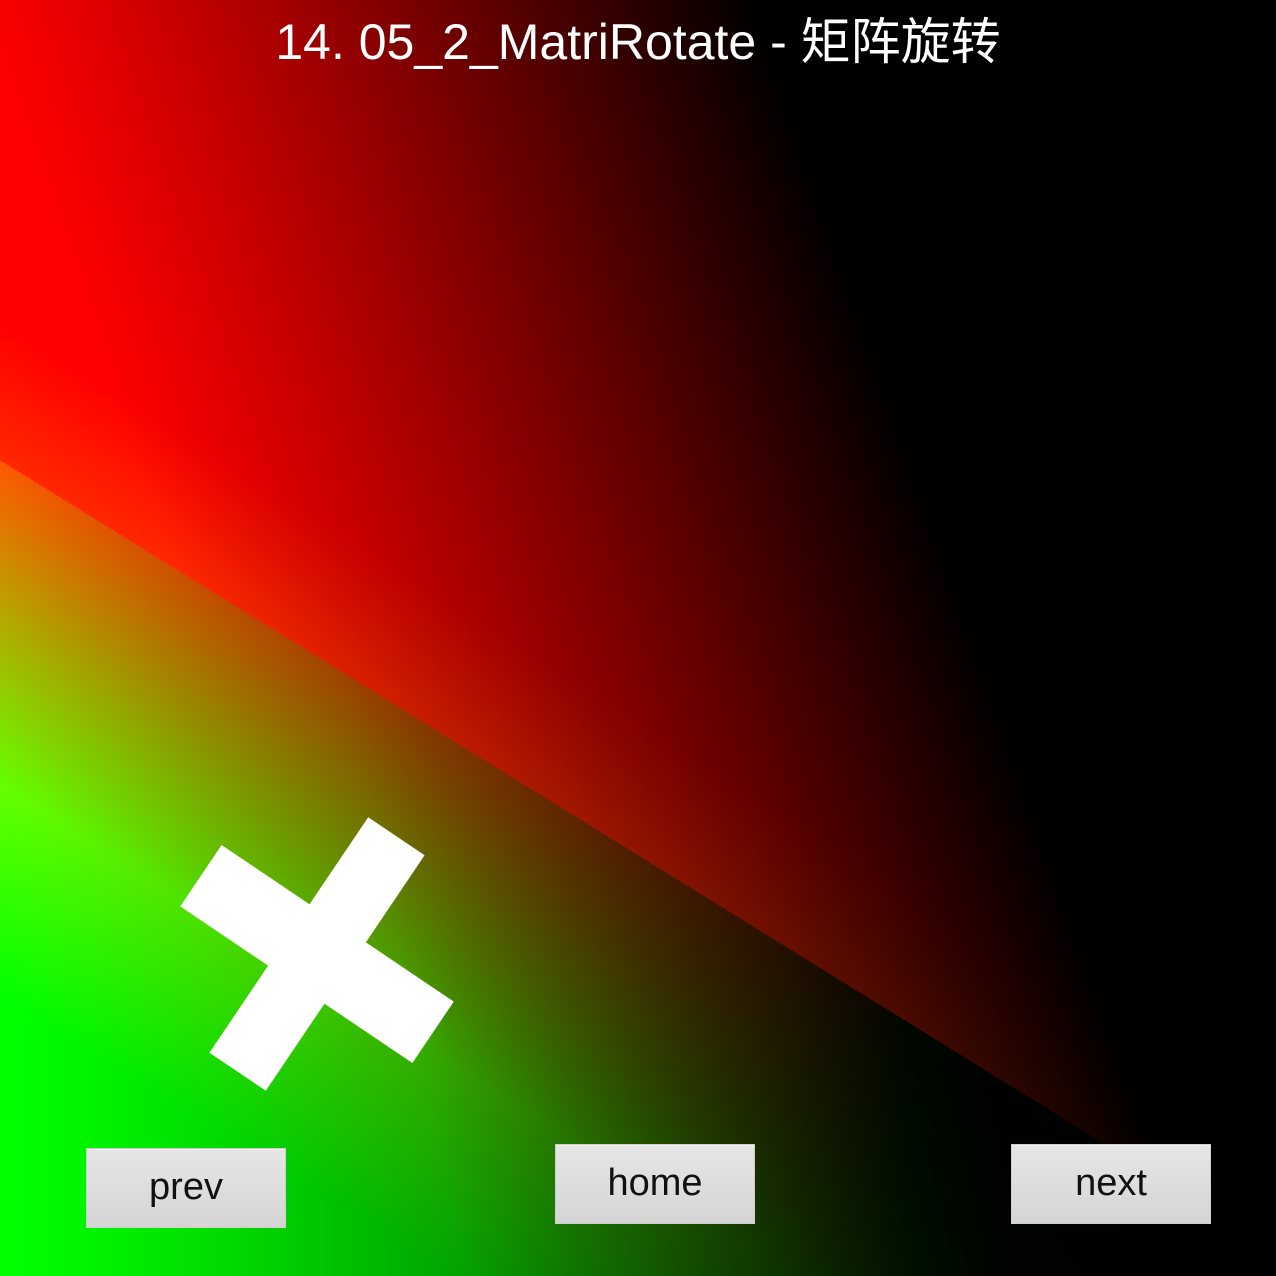 This screenshot has width=1276, height=1276. Describe the element at coordinates (638, 42) in the screenshot. I see `page-title: 14. 05_2_MatriRotate - 矩阵旋转` at that location.